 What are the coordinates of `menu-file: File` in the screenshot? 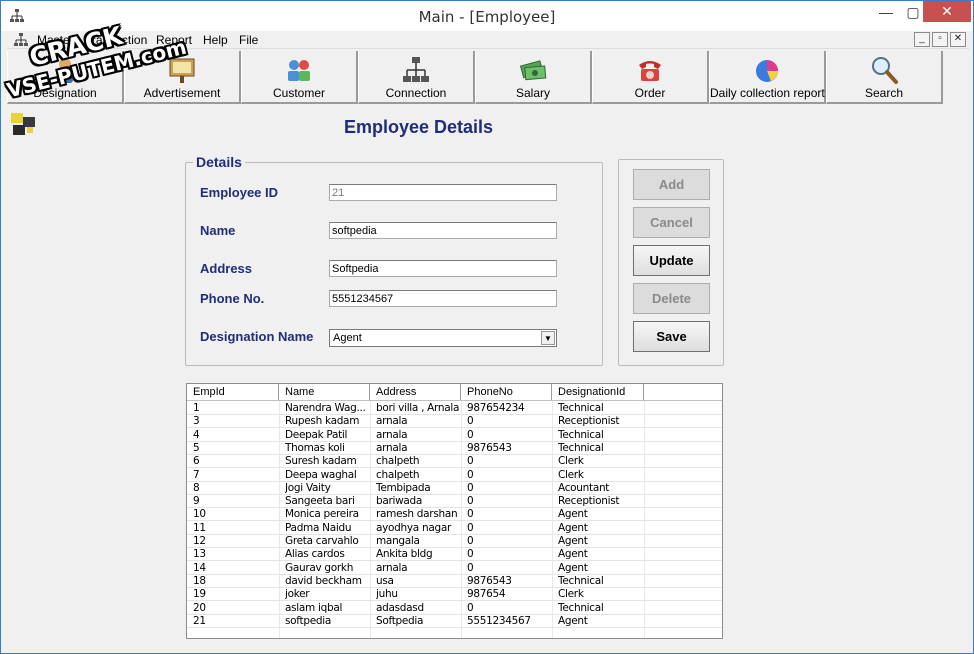 It's located at (248, 40).